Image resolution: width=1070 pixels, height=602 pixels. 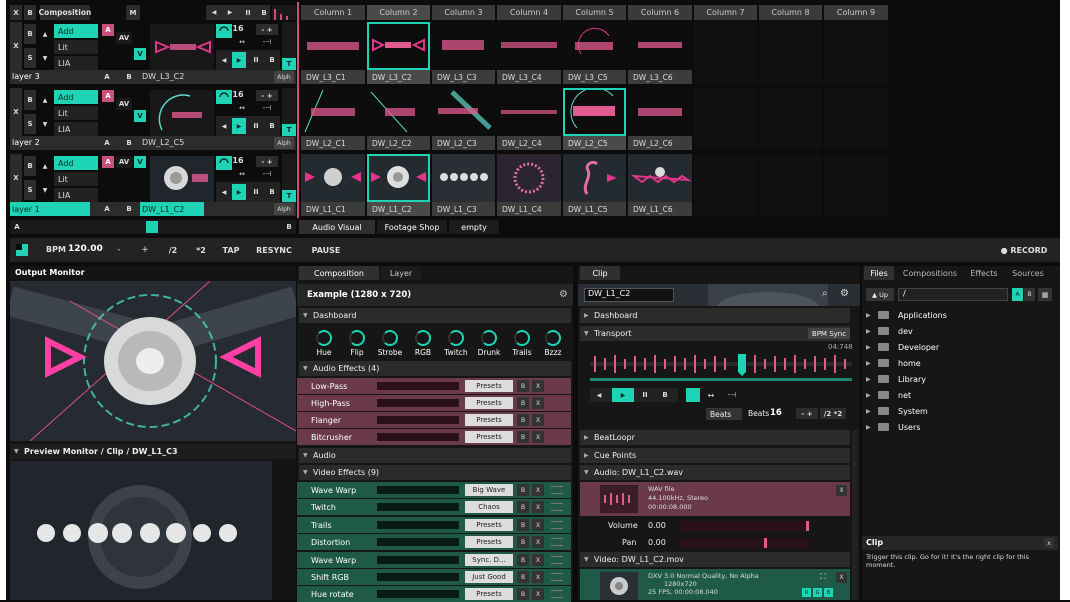 I want to click on shuffle-icon: ↔, so click(x=711, y=395).